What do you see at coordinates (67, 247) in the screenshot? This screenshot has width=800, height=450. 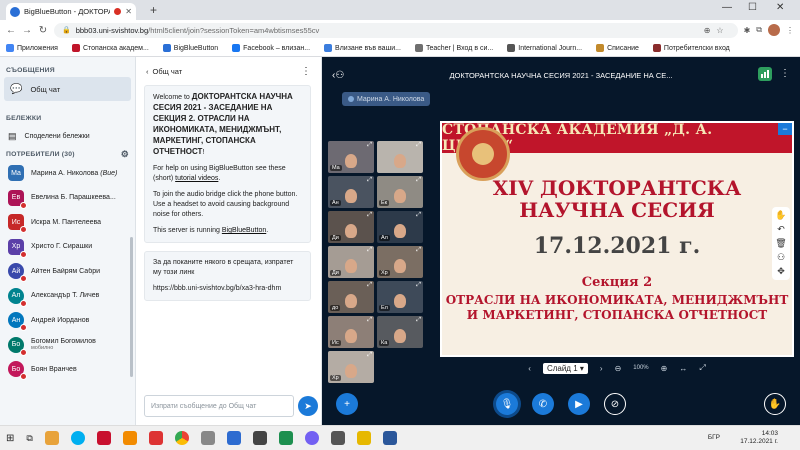 I see `user-list-item: Хр Христо Г. Сирашки` at bounding box center [67, 247].